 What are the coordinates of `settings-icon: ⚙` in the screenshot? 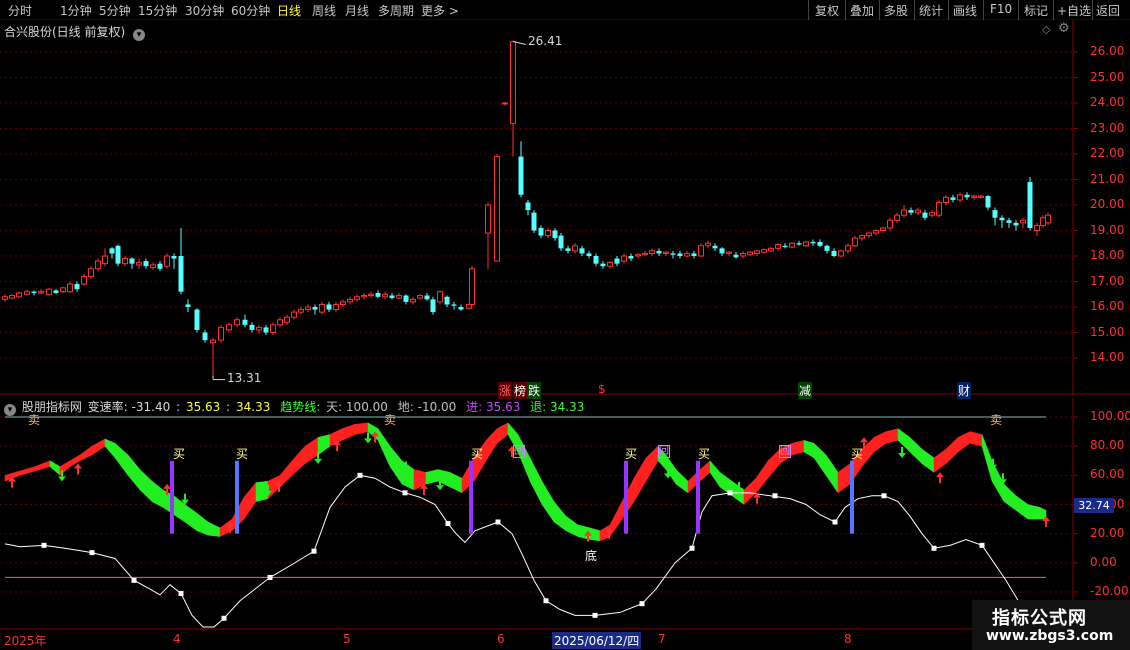 It's located at (1064, 28).